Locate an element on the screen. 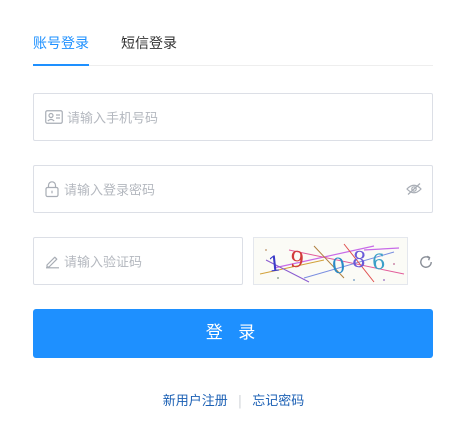 Image resolution: width=467 pixels, height=442 pixels. eye-hidden-icon is located at coordinates (414, 189).